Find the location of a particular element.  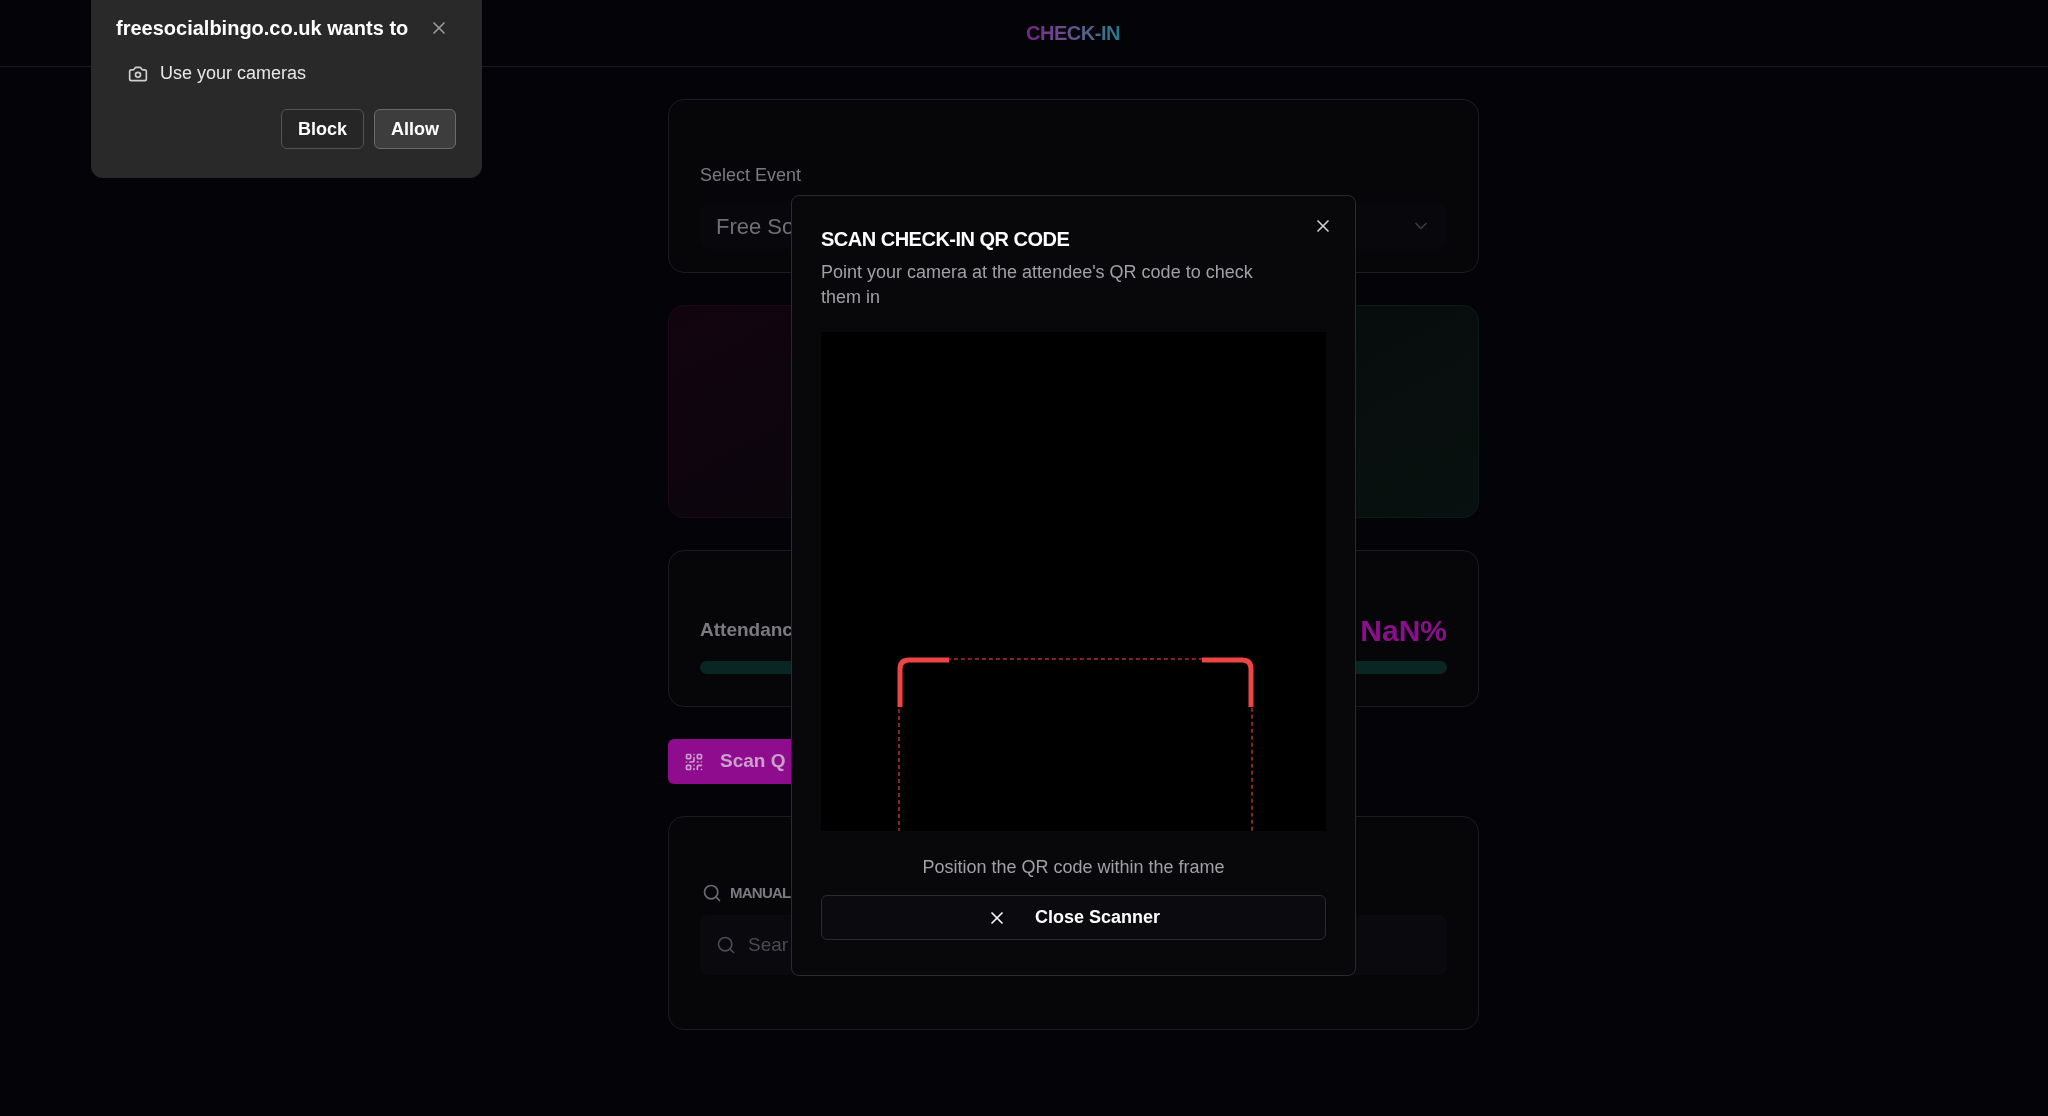

attendance-percent: NaN% is located at coordinates (1403, 630).